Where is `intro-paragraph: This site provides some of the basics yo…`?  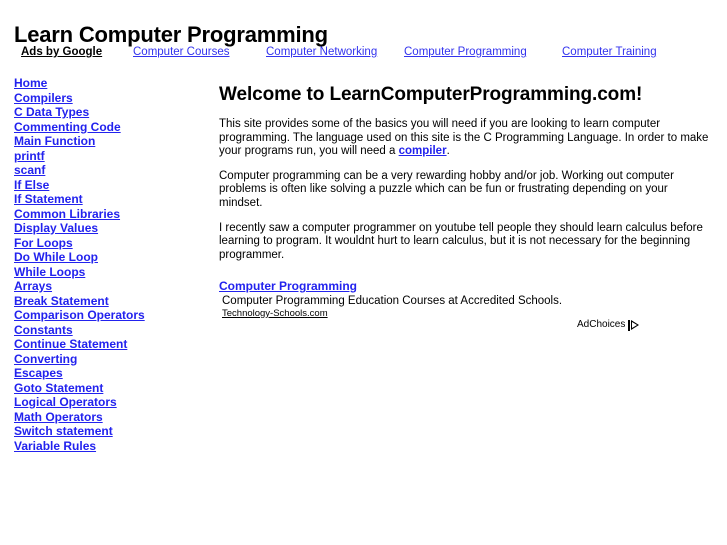
intro-paragraph: This site provides some of the basics yo… is located at coordinates (465, 138).